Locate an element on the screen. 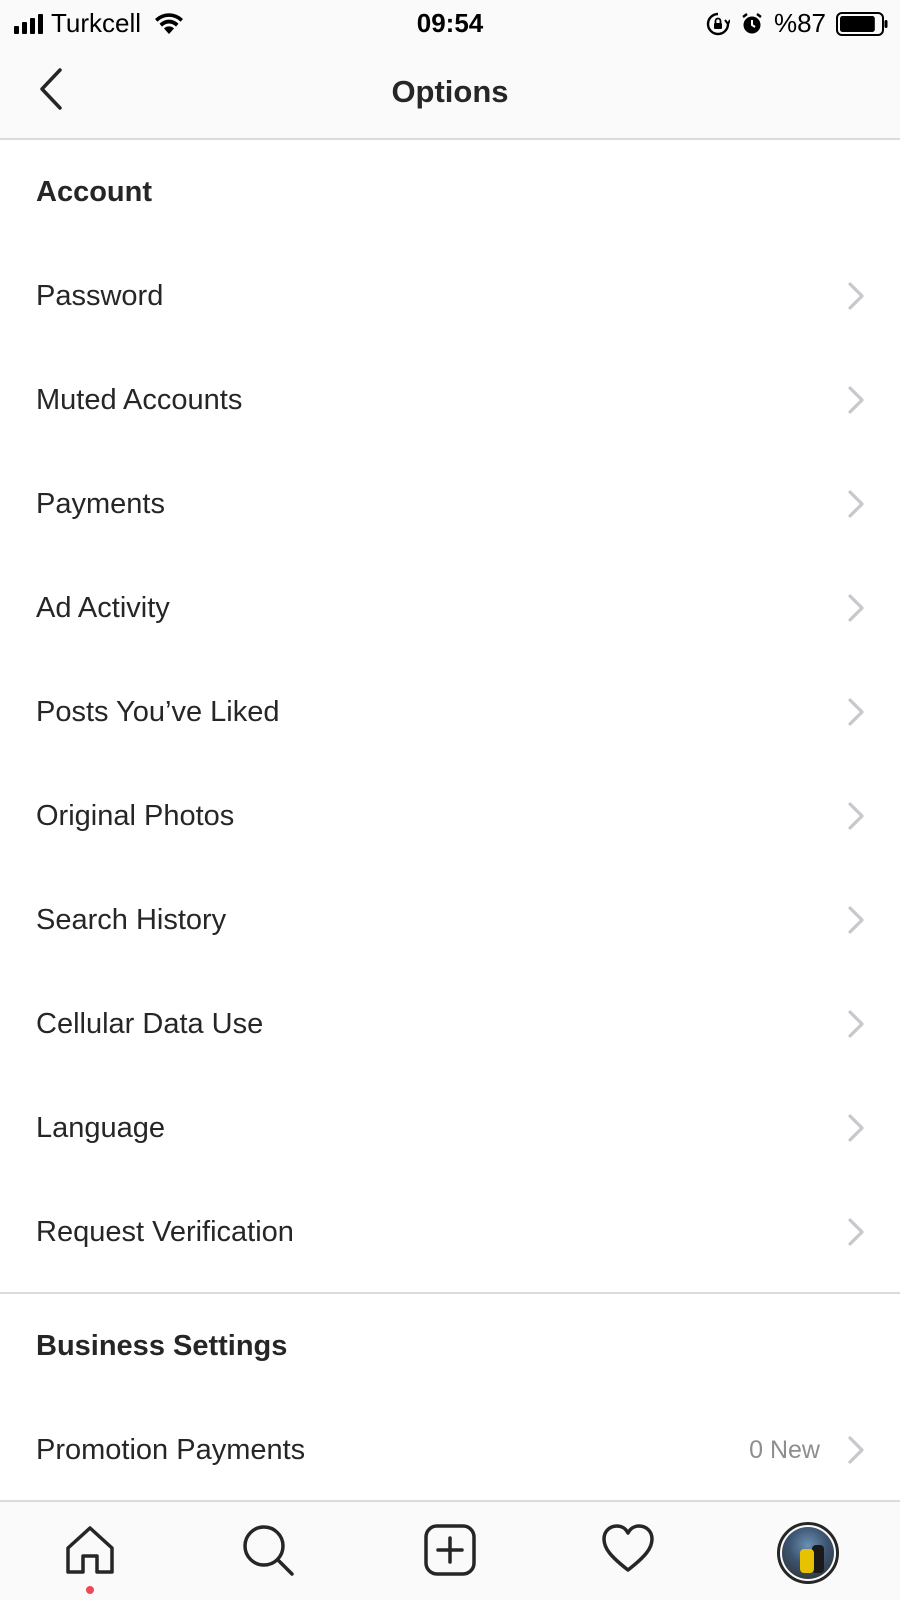 The height and width of the screenshot is (1600, 900). list-item: Password is located at coordinates (450, 296).